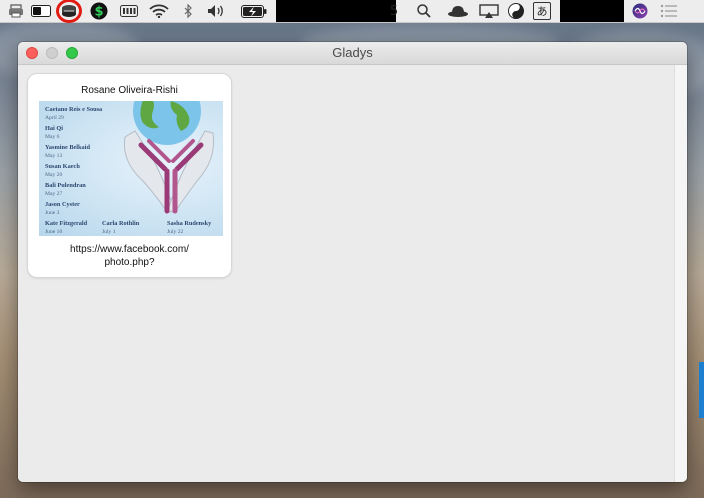  I want to click on redacted-clock, so click(592, 11).